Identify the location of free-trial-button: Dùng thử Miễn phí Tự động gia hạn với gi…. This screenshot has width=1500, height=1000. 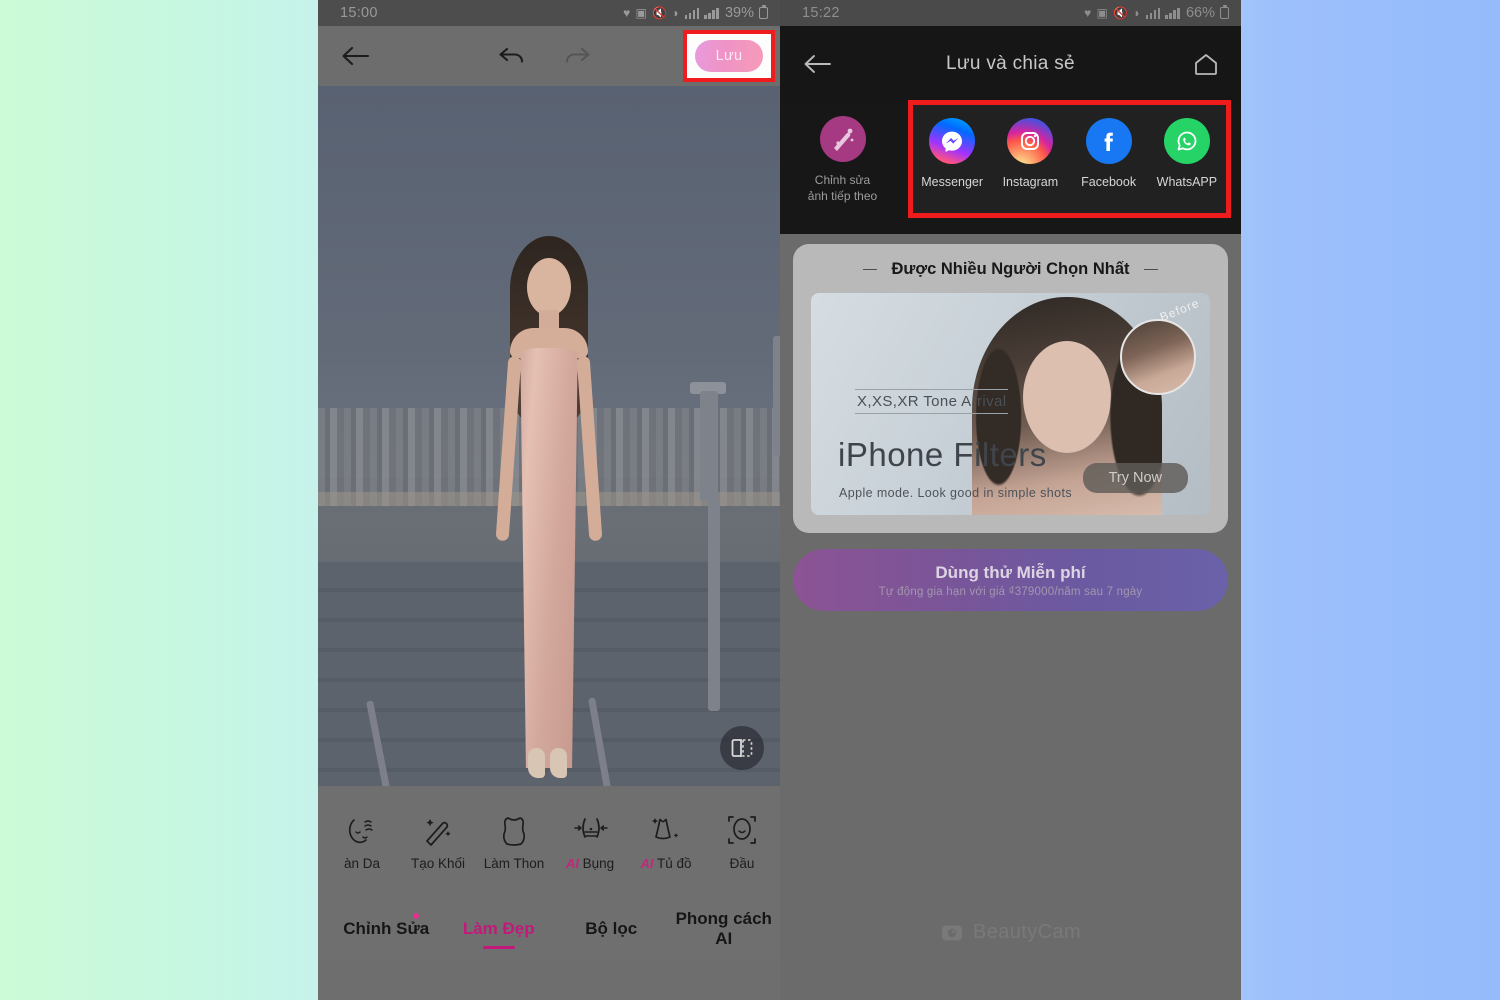
(1010, 580).